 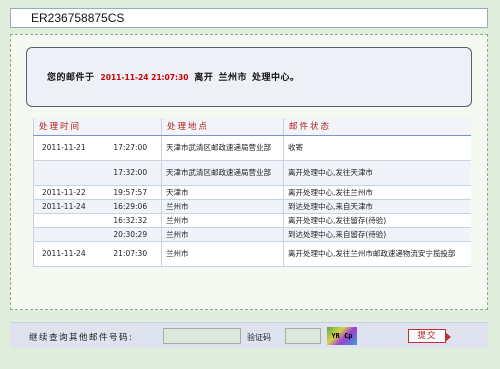 What do you see at coordinates (144, 77) in the screenshot?
I see `summary-datetime: 2011-11-24 21:07:30` at bounding box center [144, 77].